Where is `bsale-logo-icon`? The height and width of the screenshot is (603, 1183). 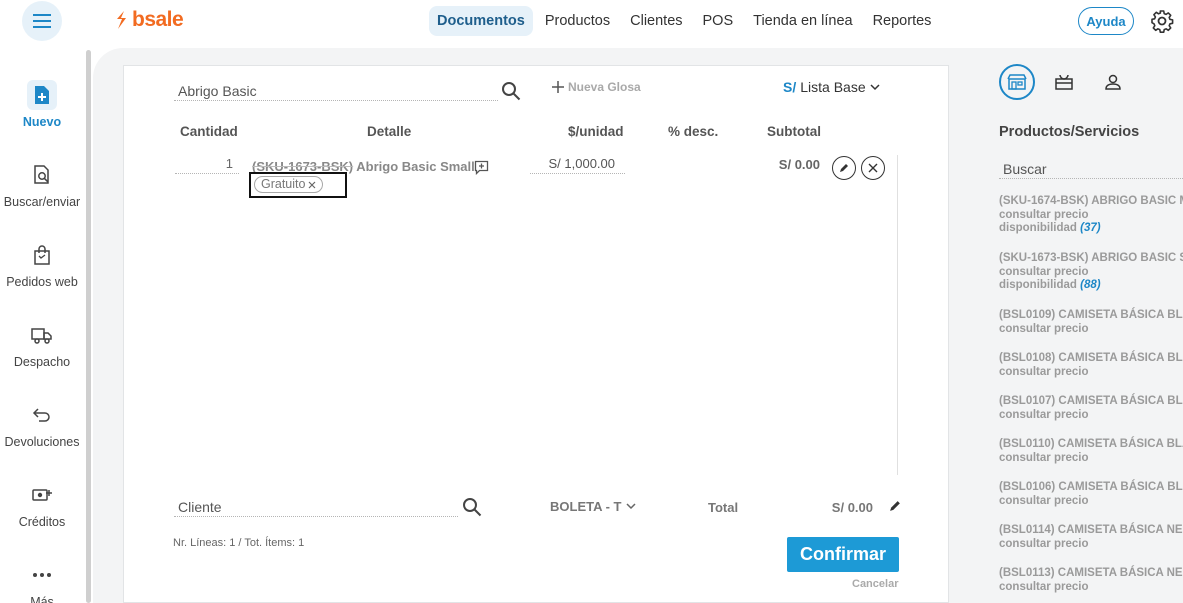
bsale-logo-icon is located at coordinates (121, 20).